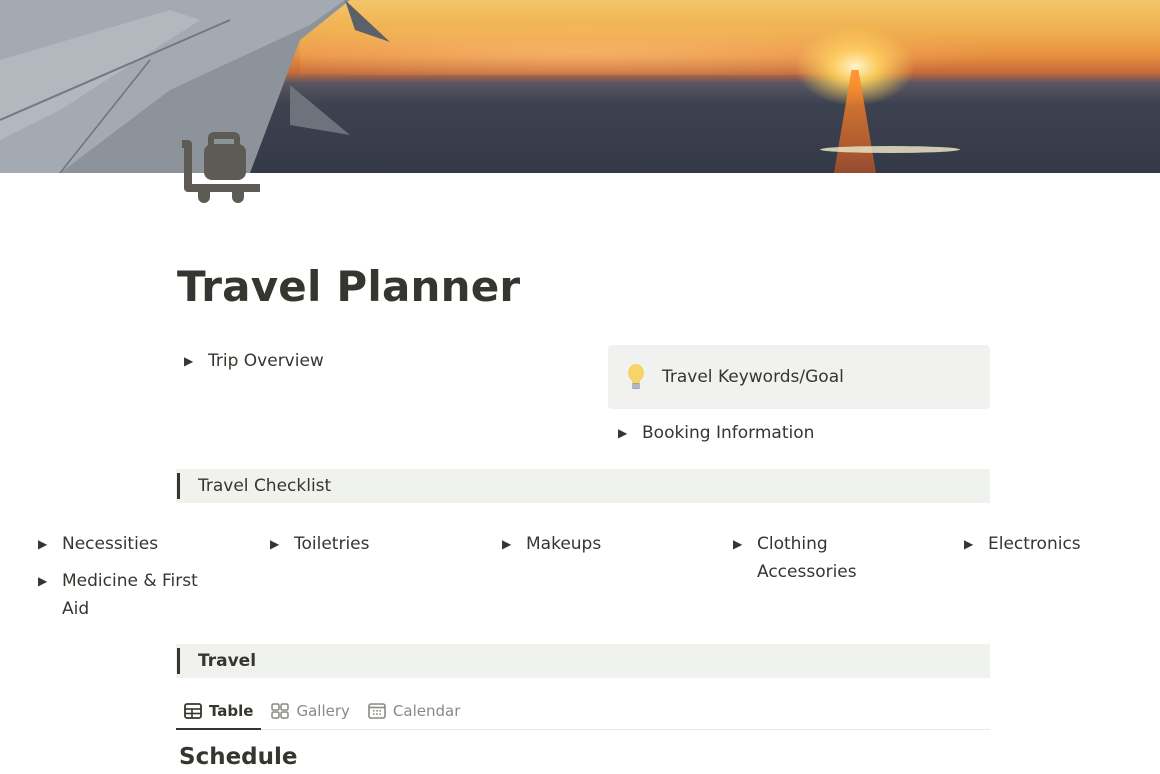  Describe the element at coordinates (564, 544) in the screenshot. I see `toggle-label: Makeups` at that location.